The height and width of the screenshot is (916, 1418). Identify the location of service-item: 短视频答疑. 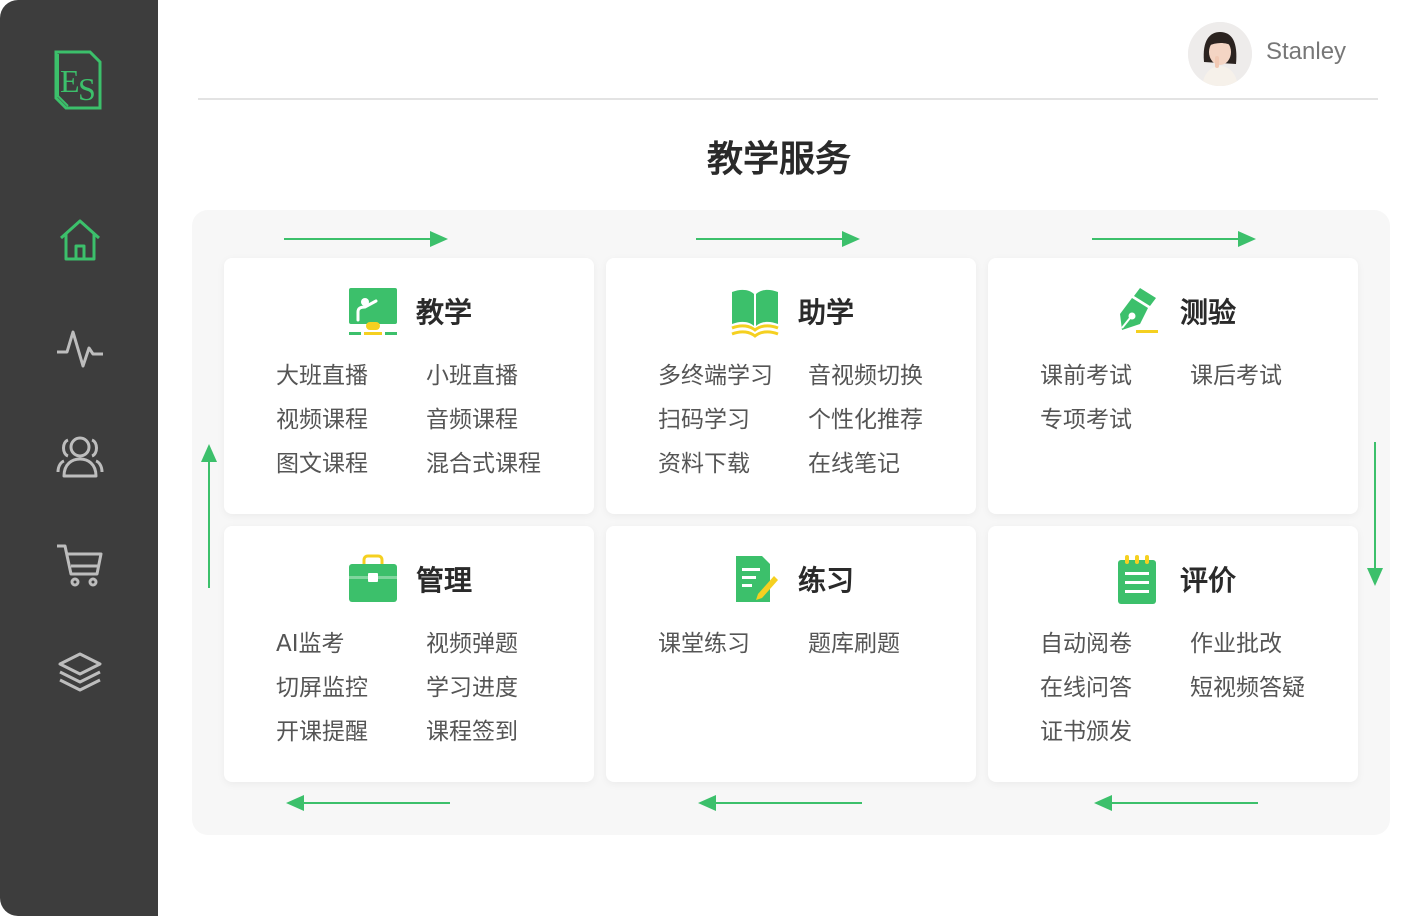
(1265, 688).